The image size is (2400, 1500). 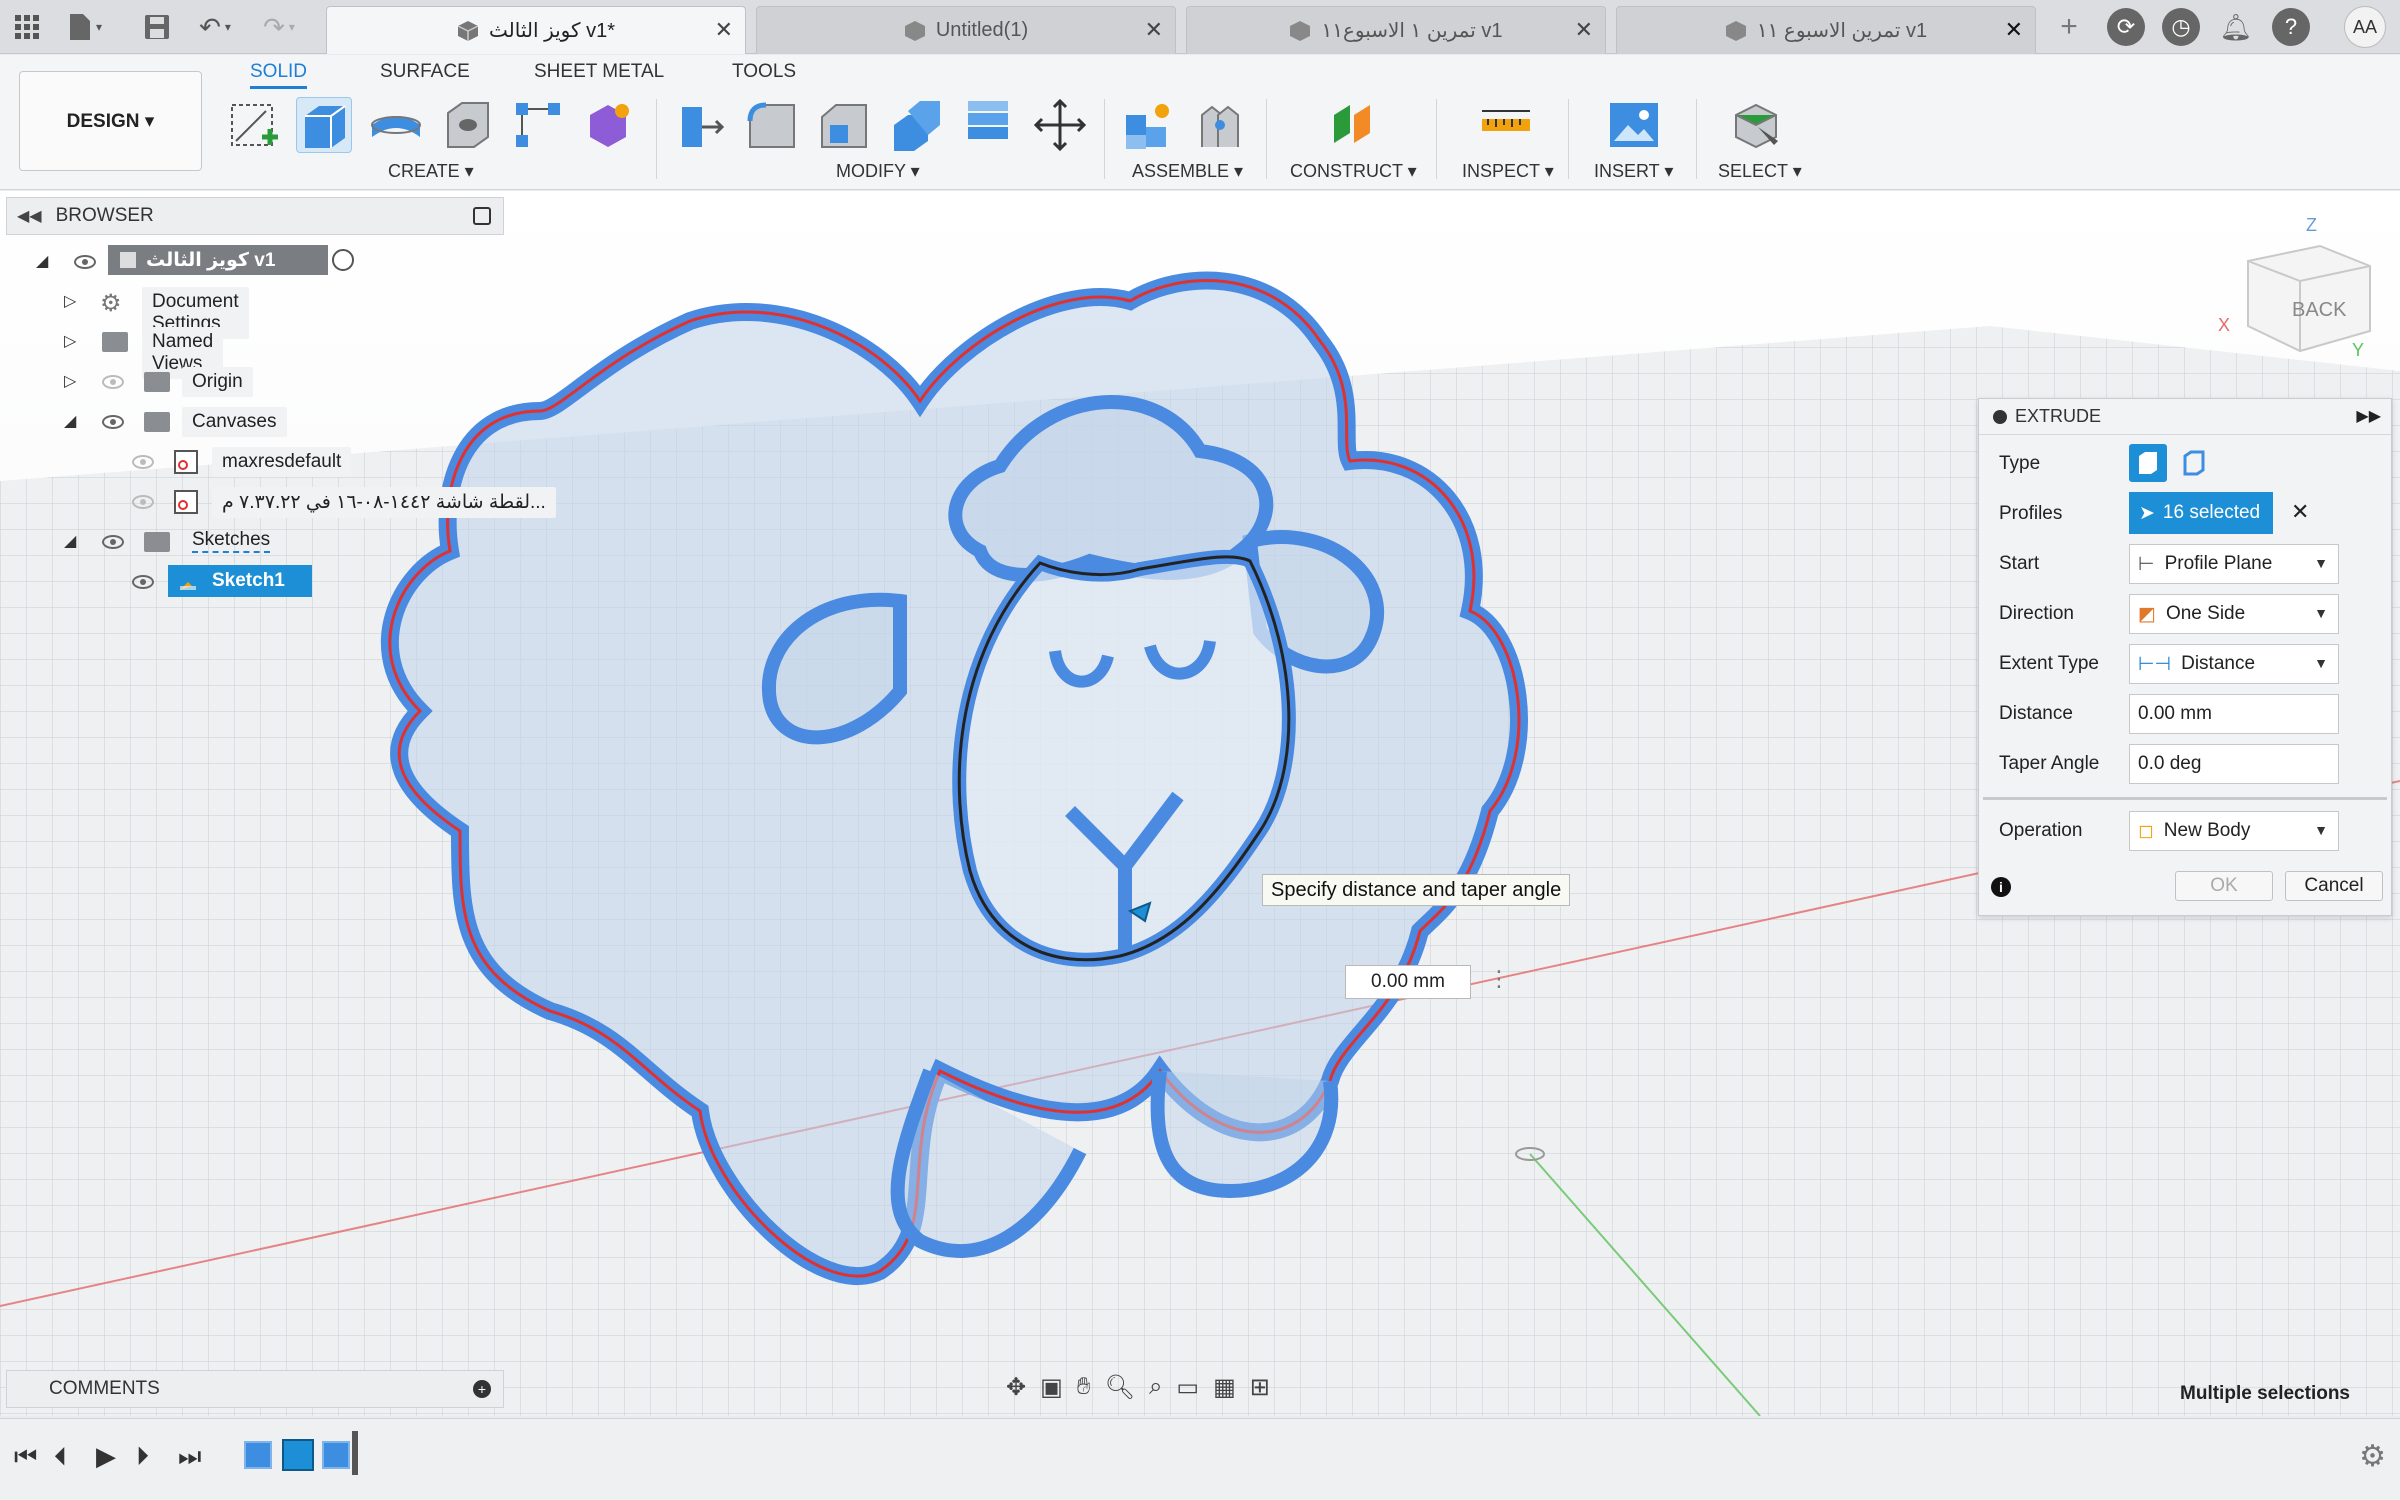 I want to click on go-to-end-icon: ⏭, so click(x=189, y=1457).